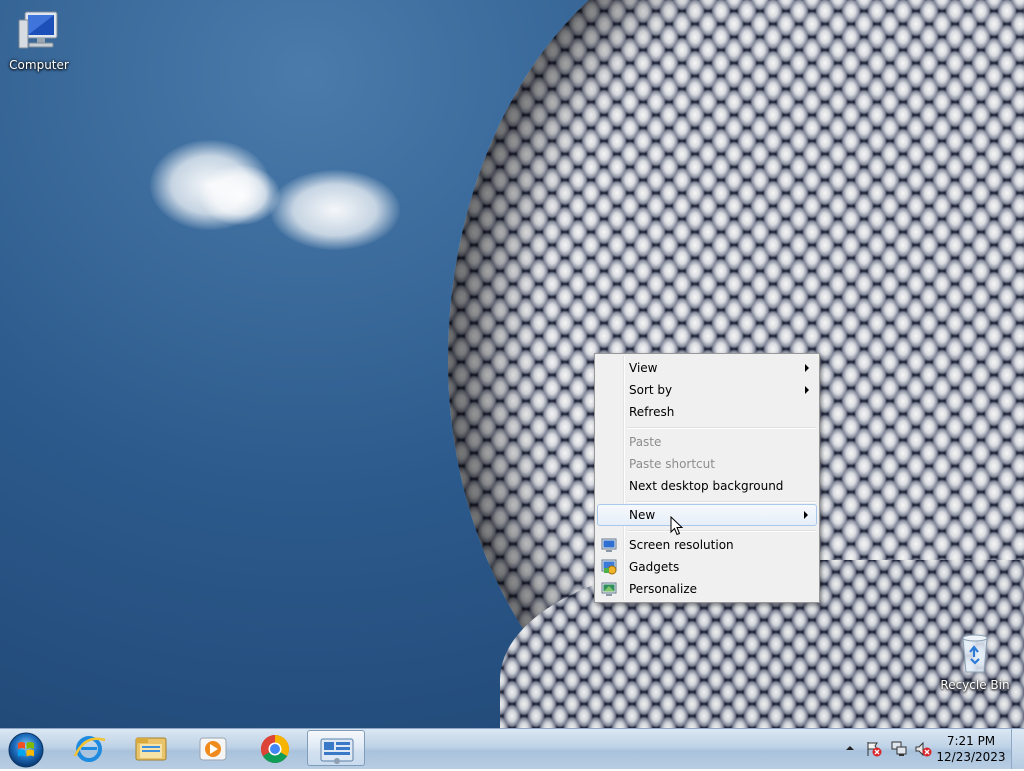 The height and width of the screenshot is (771, 1024). I want to click on media-player-icon, so click(213, 749).